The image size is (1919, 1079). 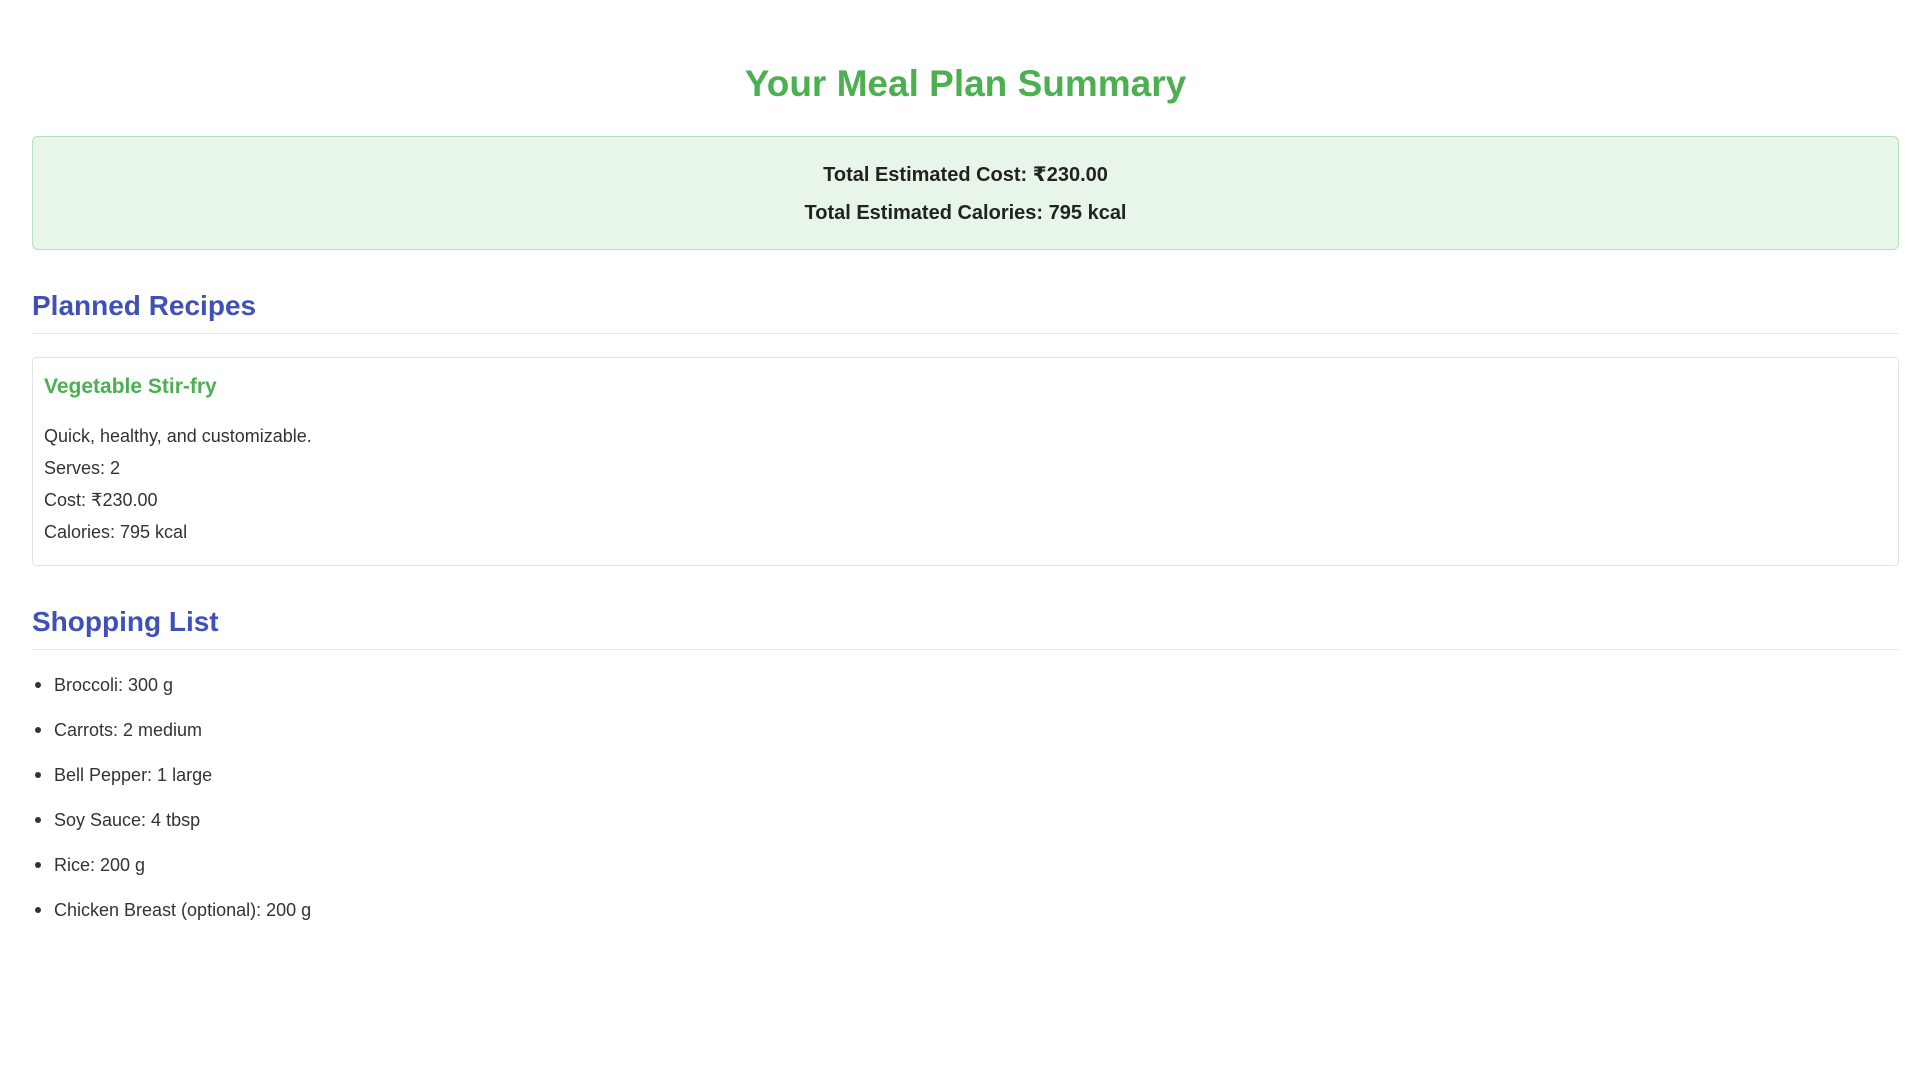 What do you see at coordinates (178, 436) in the screenshot?
I see `recipe-description: Quick, healthy, and customizable.` at bounding box center [178, 436].